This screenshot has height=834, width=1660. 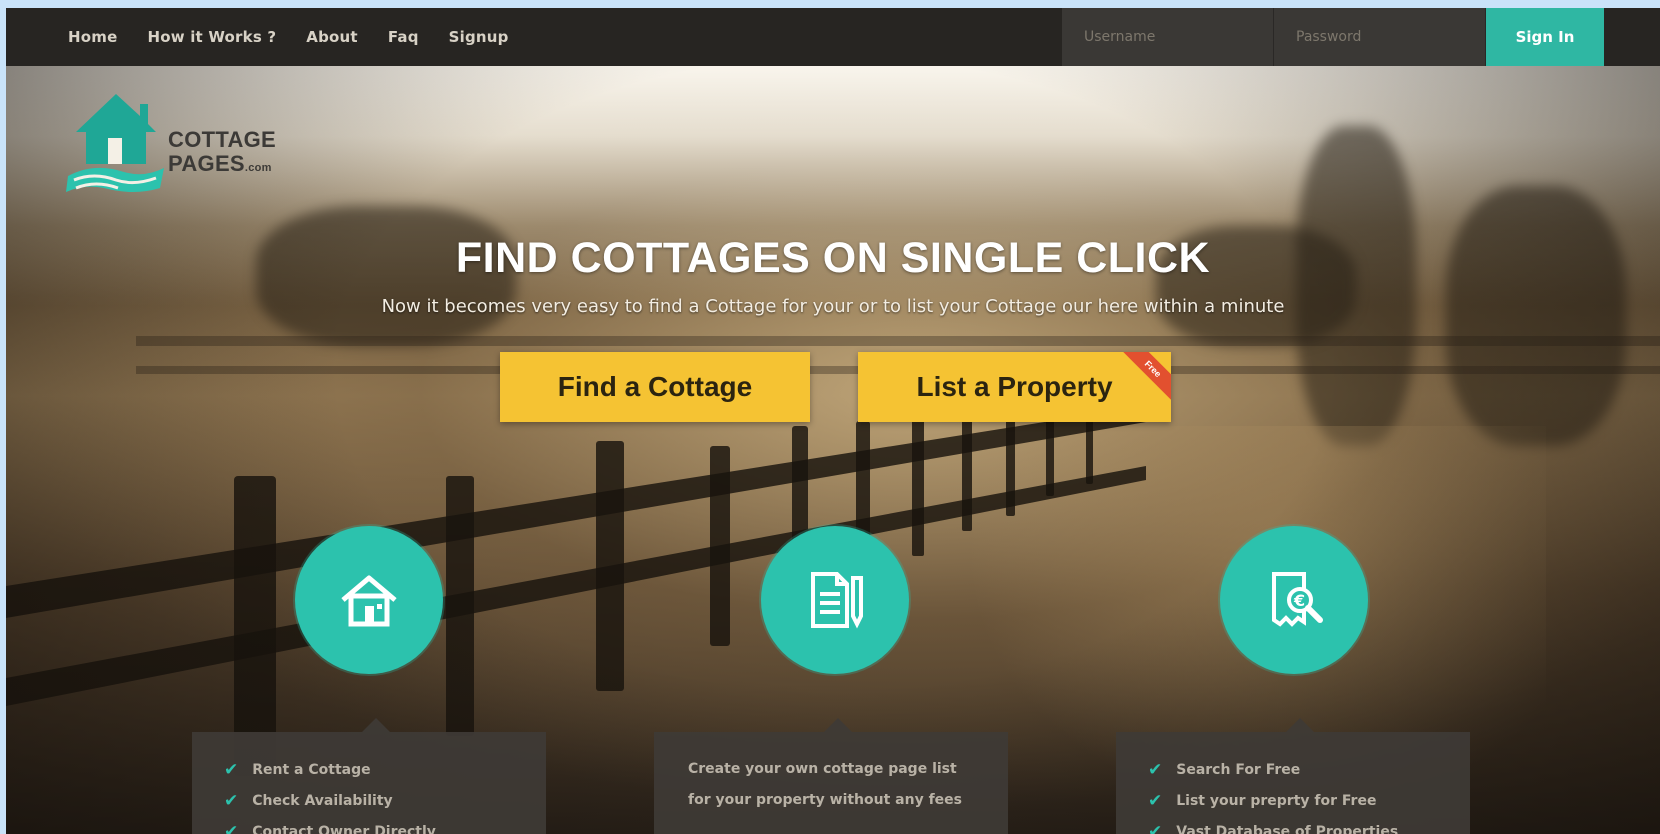 What do you see at coordinates (1238, 769) in the screenshot?
I see `feature-search-item-1: Search For Free` at bounding box center [1238, 769].